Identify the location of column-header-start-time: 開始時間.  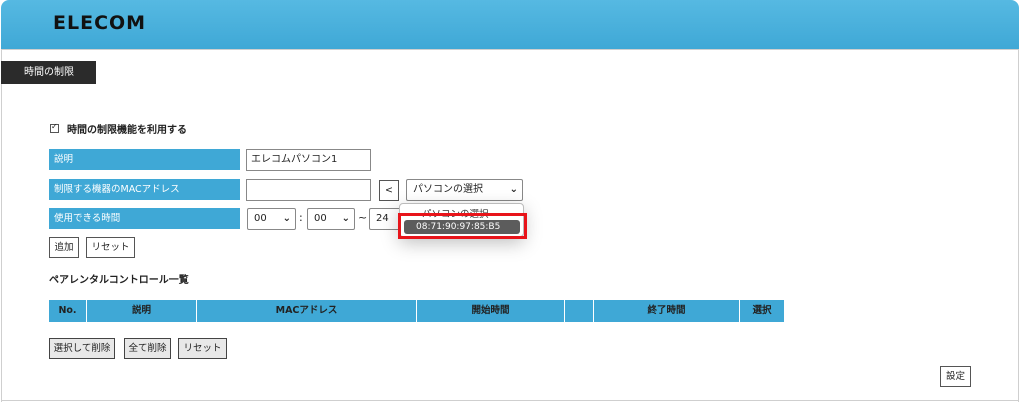
(491, 311).